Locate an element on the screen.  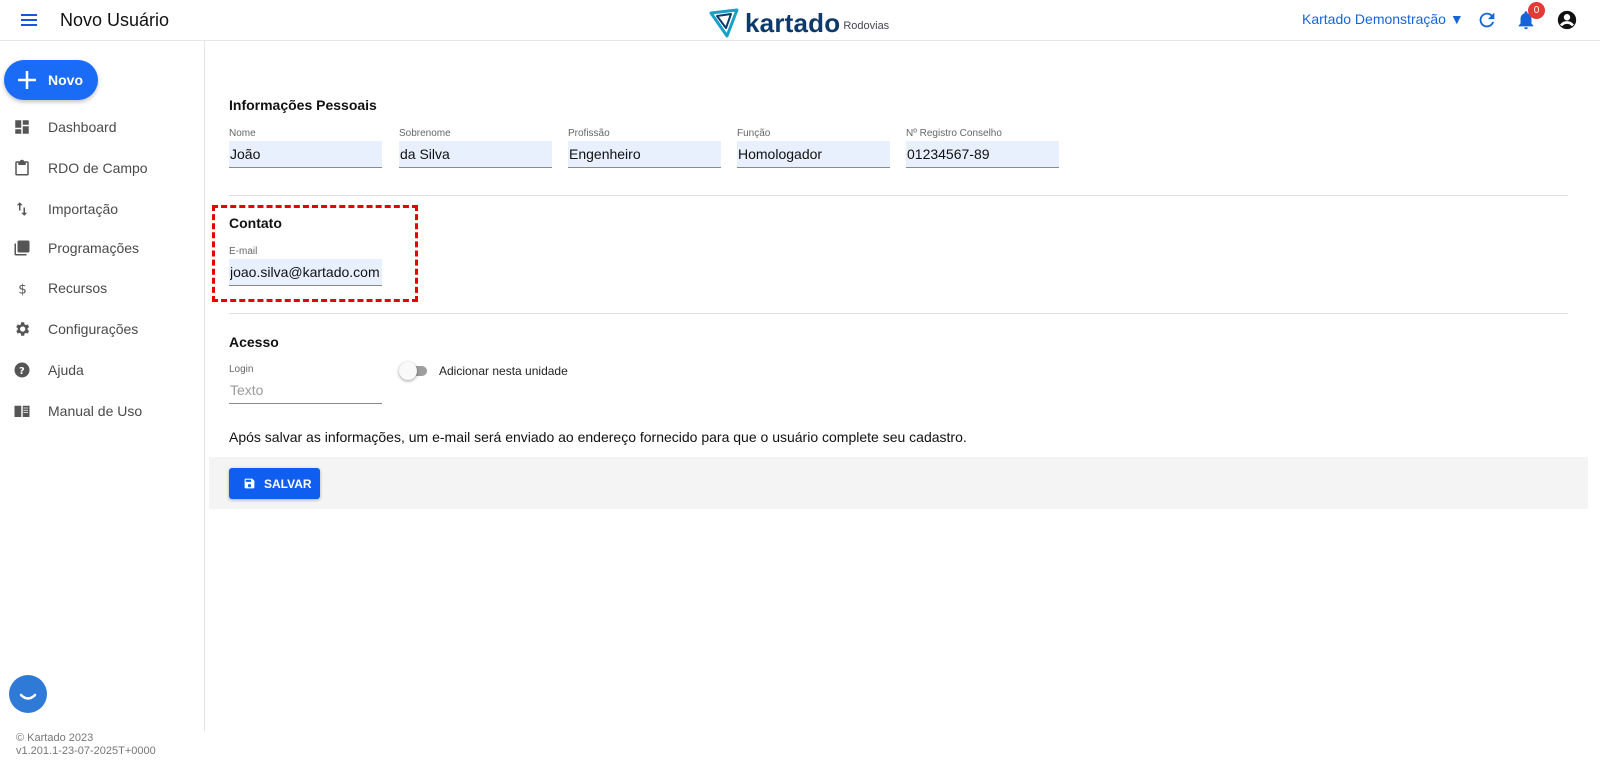
sidebar-item-label: Recursos is located at coordinates (78, 288).